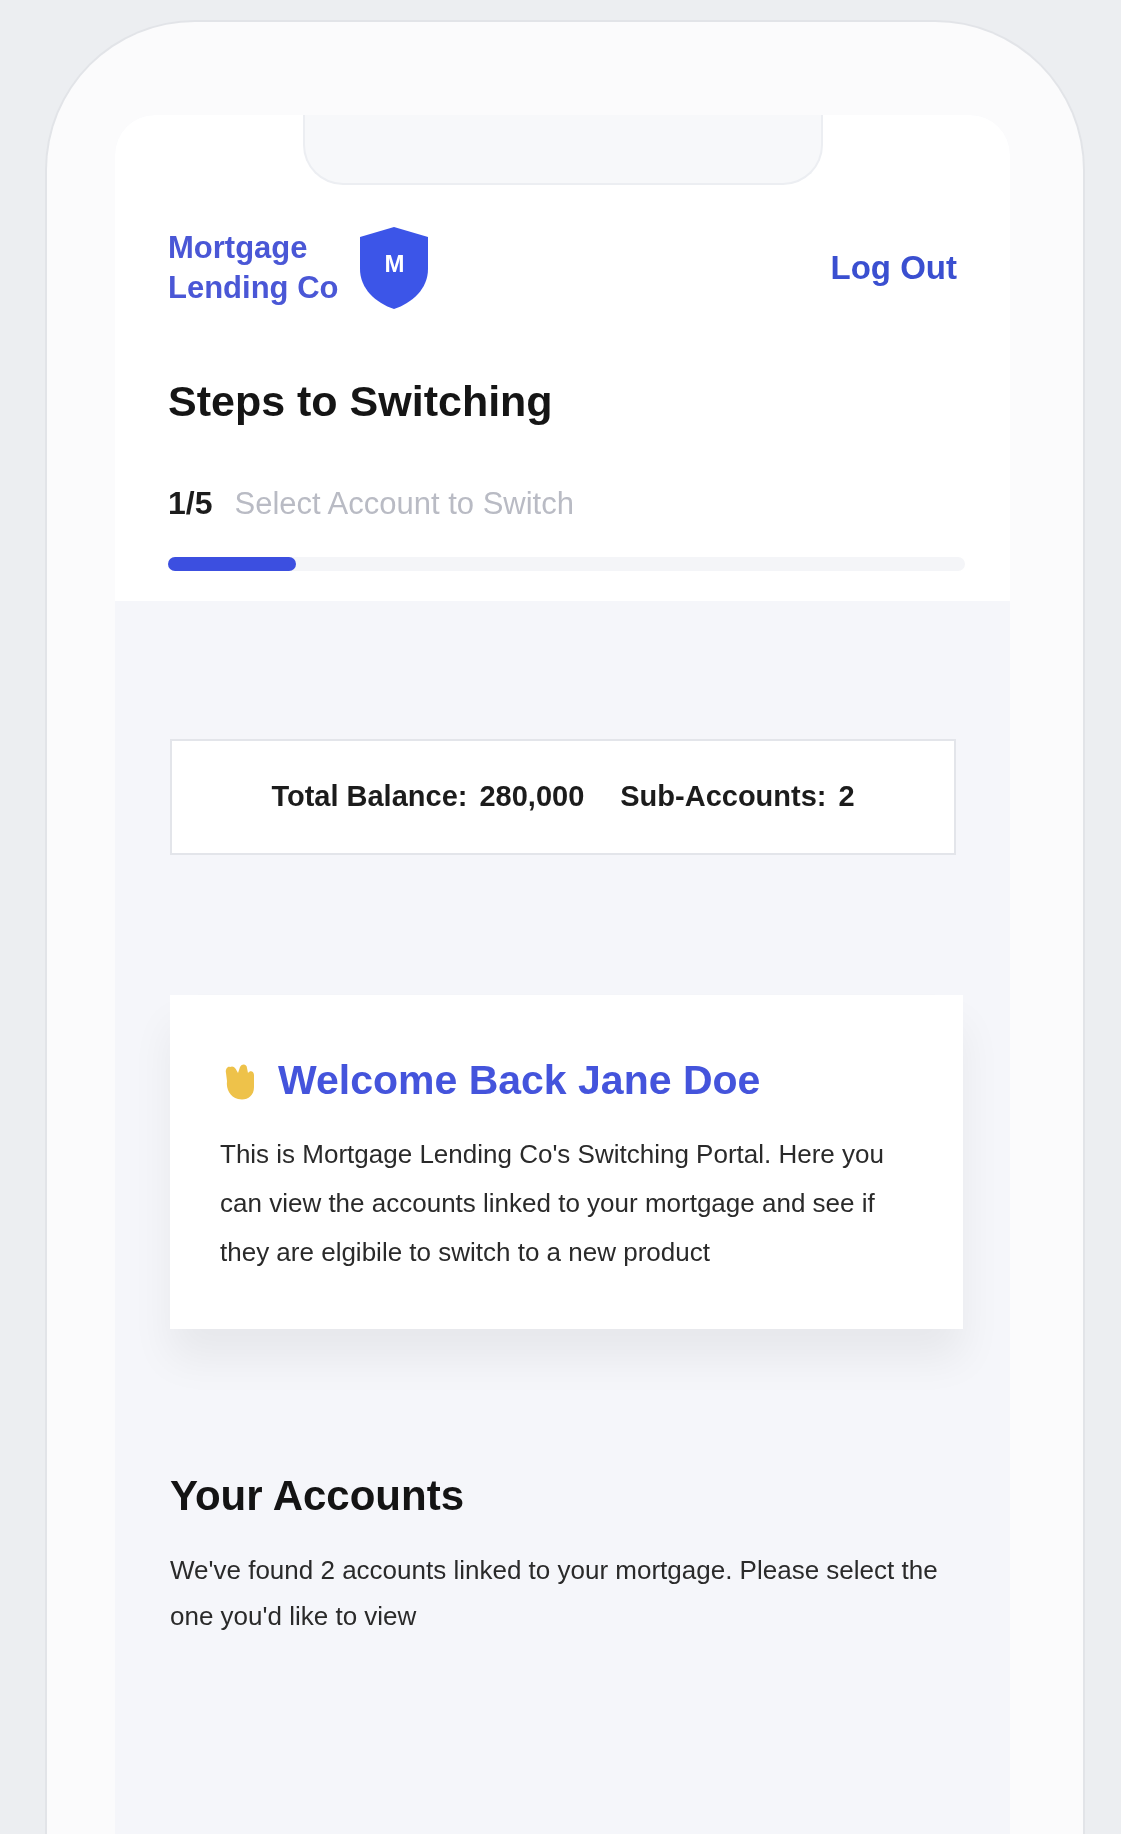  What do you see at coordinates (846, 797) in the screenshot?
I see `summary-value: 2` at bounding box center [846, 797].